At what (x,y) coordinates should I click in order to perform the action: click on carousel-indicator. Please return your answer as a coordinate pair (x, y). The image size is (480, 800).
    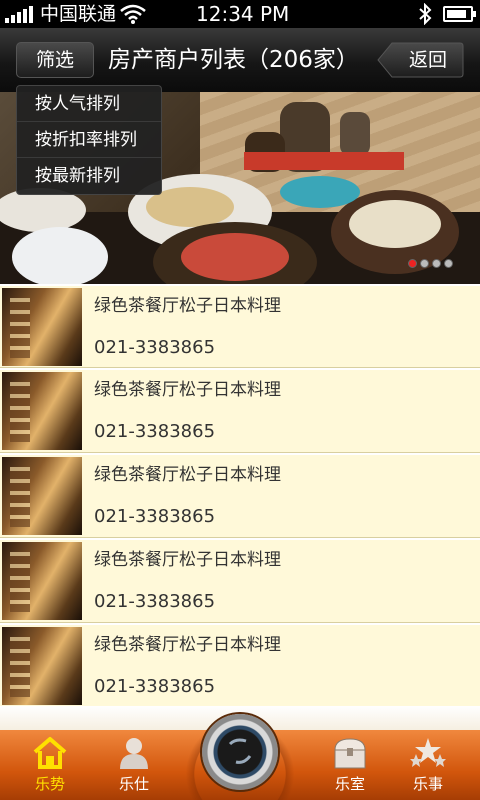
    Looking at the image, I should click on (432, 260).